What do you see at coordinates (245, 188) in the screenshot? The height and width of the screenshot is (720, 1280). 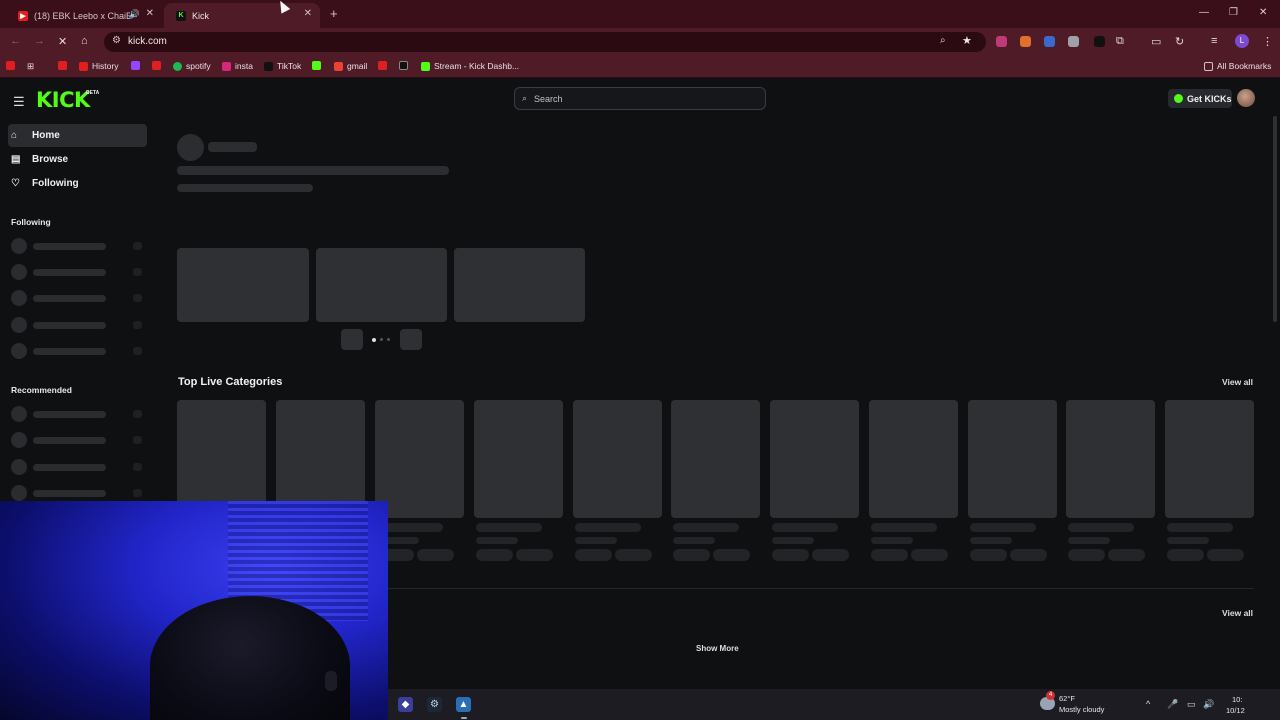 I see `featured-meta-skeleton` at bounding box center [245, 188].